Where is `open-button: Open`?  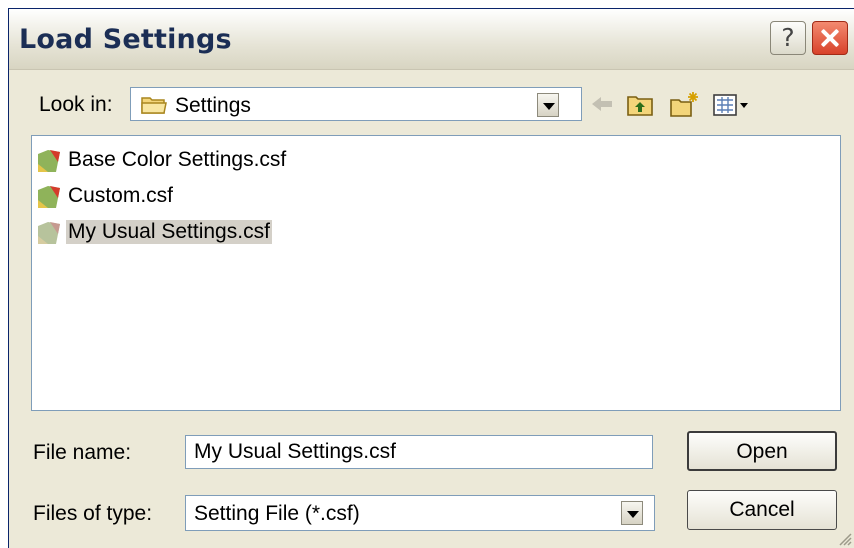 open-button: Open is located at coordinates (762, 451).